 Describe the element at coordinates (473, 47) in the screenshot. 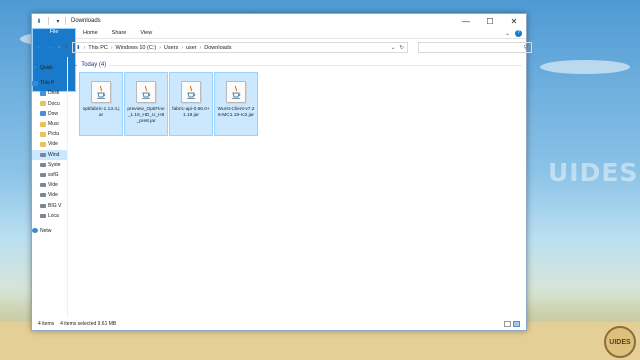

I see `search-input` at that location.